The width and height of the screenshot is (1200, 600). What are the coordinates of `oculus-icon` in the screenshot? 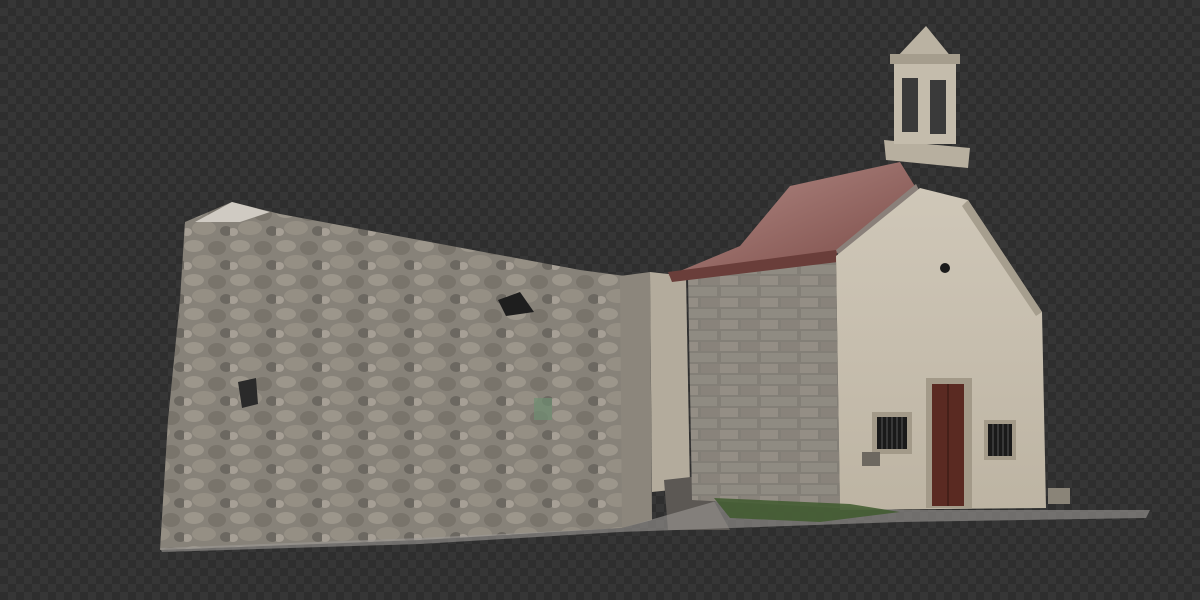 It's located at (945, 268).